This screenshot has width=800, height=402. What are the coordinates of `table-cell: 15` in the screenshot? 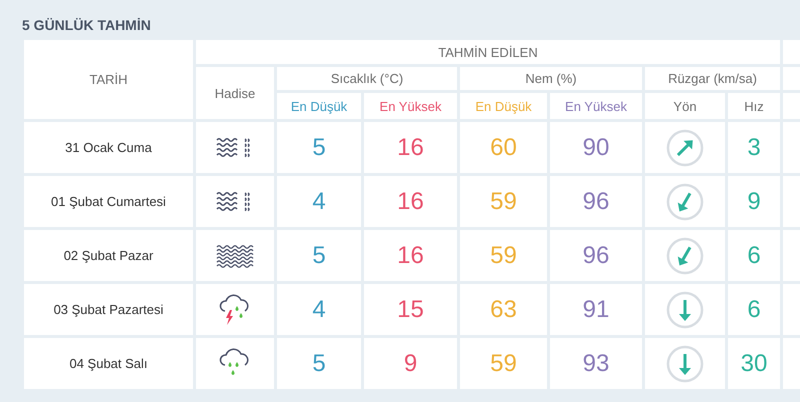 It's located at (410, 309).